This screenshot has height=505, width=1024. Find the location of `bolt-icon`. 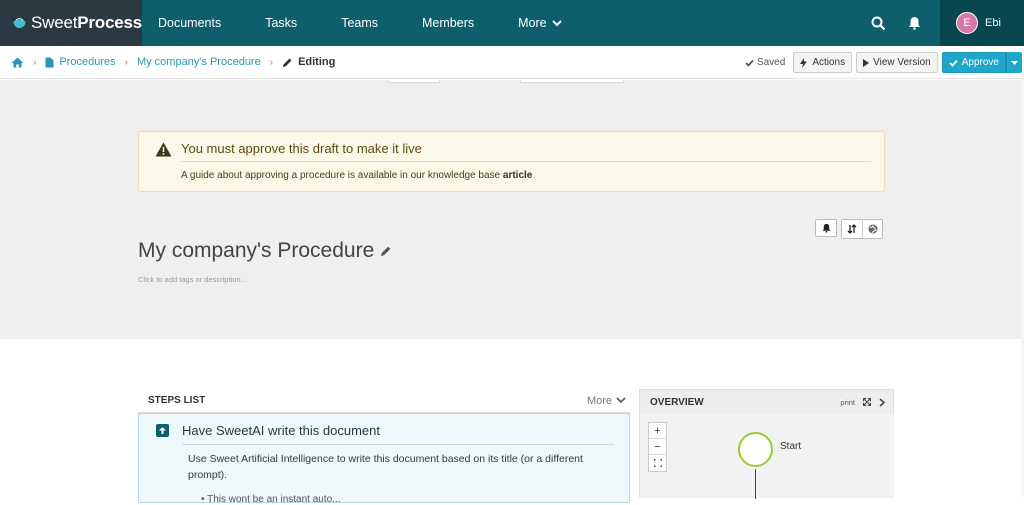

bolt-icon is located at coordinates (804, 62).